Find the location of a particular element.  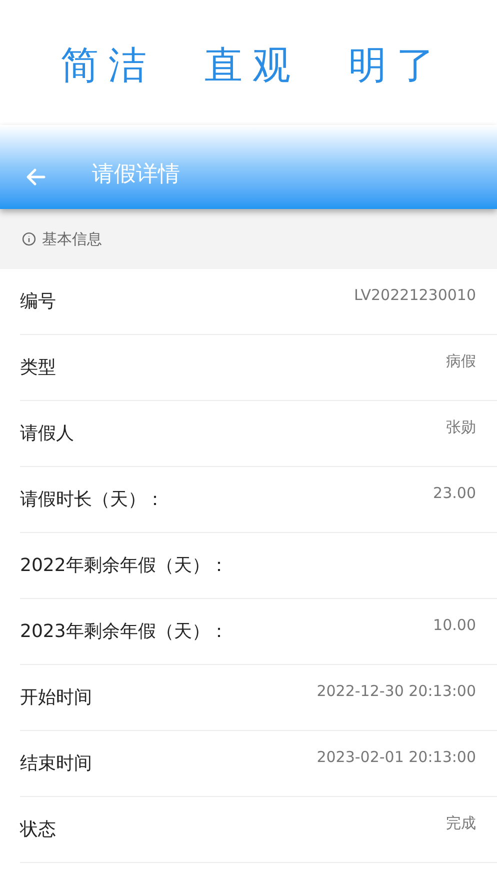

page-title: 请假详情 is located at coordinates (136, 175).